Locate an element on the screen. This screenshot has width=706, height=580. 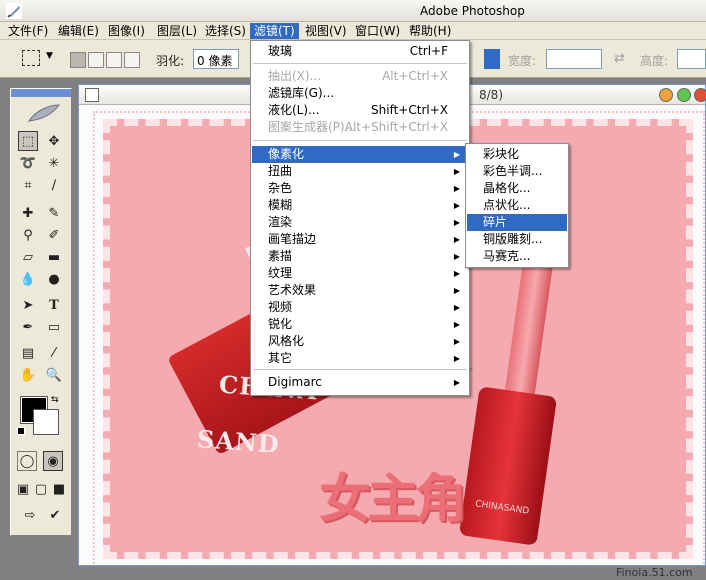
menu-file: 文件(F) is located at coordinates (28, 31).